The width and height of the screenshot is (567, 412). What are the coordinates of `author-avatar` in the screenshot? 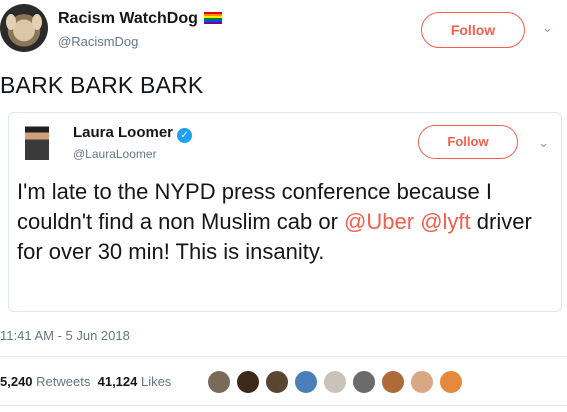 It's located at (24, 28).